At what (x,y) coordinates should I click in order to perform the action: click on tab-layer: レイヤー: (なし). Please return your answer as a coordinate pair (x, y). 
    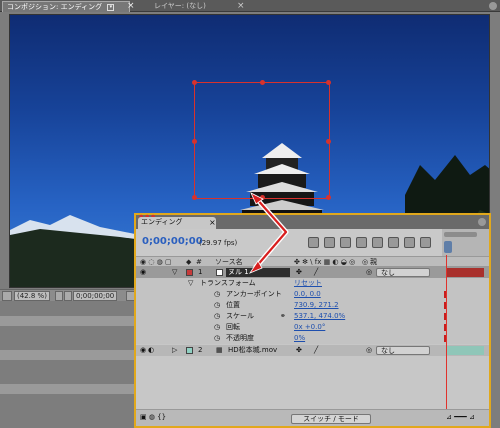
    Looking at the image, I should click on (180, 6).